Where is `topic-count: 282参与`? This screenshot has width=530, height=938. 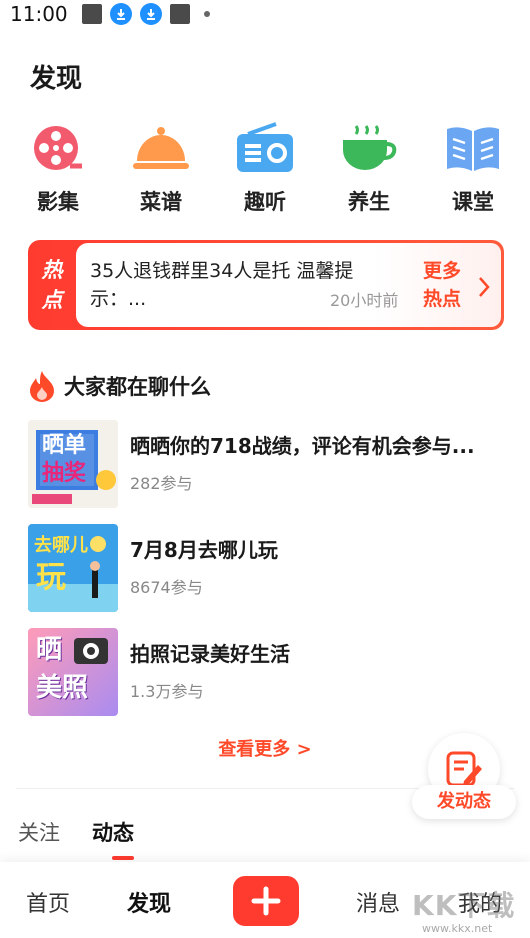
topic-count: 282参与 is located at coordinates (161, 483).